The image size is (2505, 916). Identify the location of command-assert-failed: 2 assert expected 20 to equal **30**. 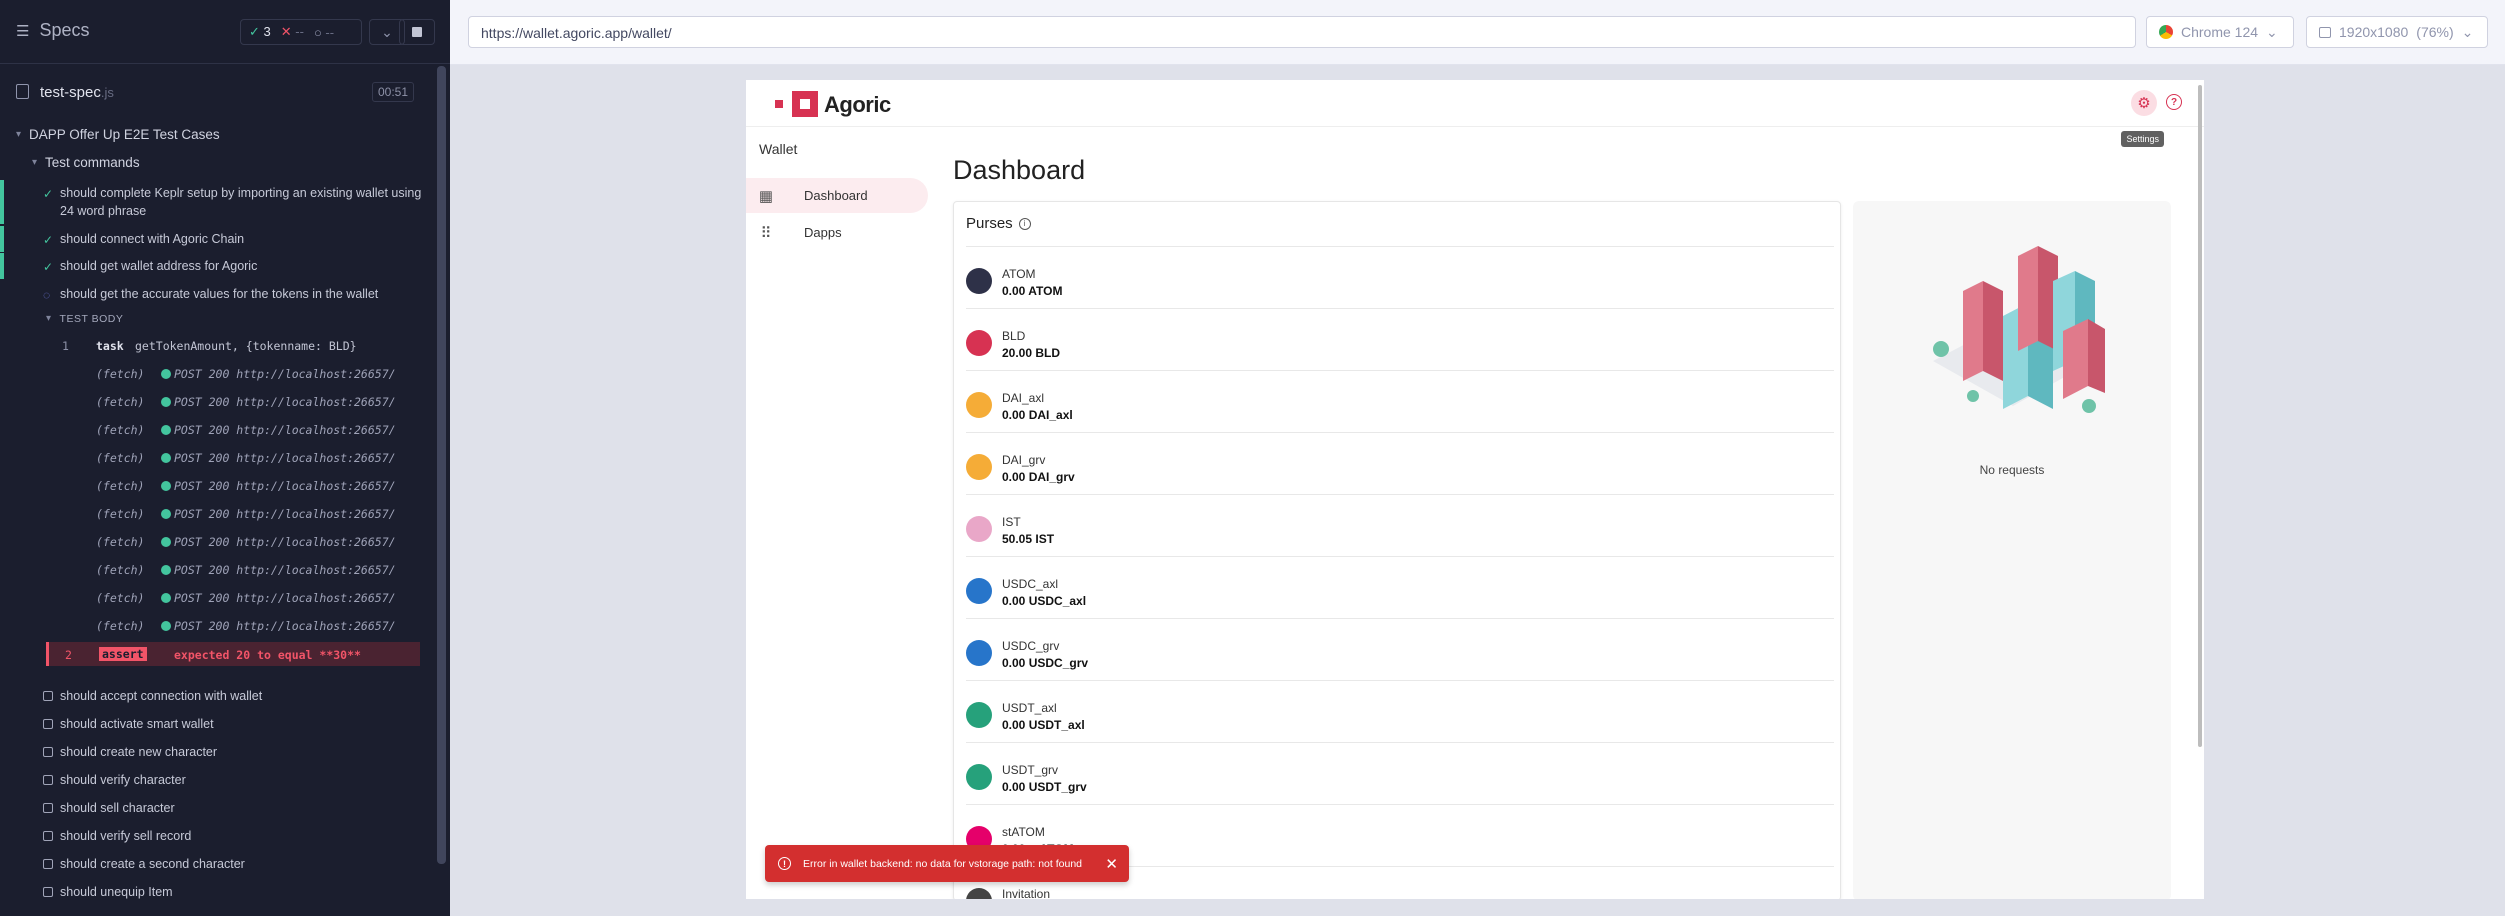
(233, 654).